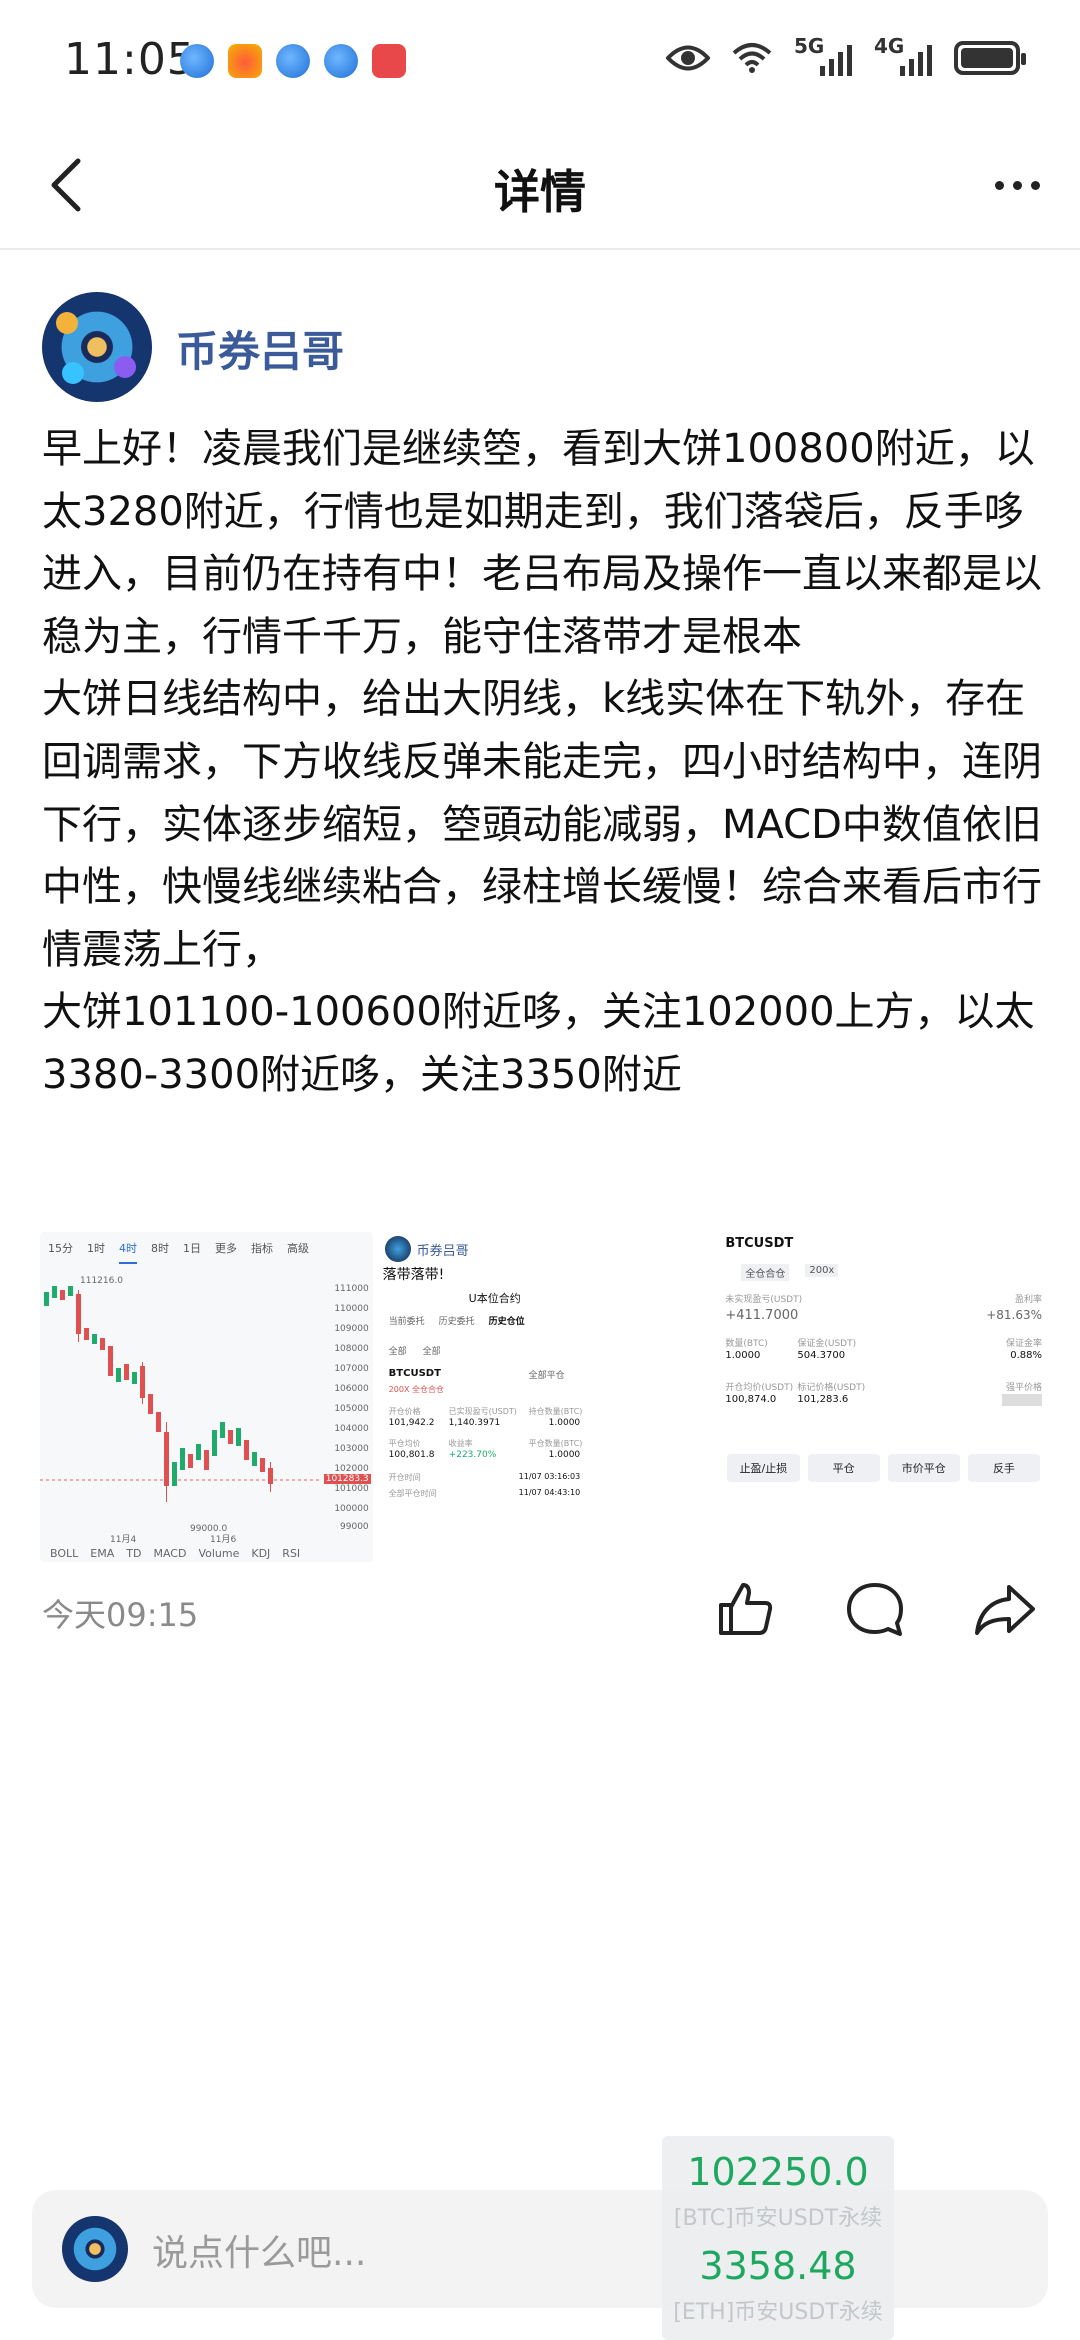 This screenshot has height=2340, width=1080. What do you see at coordinates (347, 1479) in the screenshot?
I see `current-price-tag: 101283.3` at bounding box center [347, 1479].